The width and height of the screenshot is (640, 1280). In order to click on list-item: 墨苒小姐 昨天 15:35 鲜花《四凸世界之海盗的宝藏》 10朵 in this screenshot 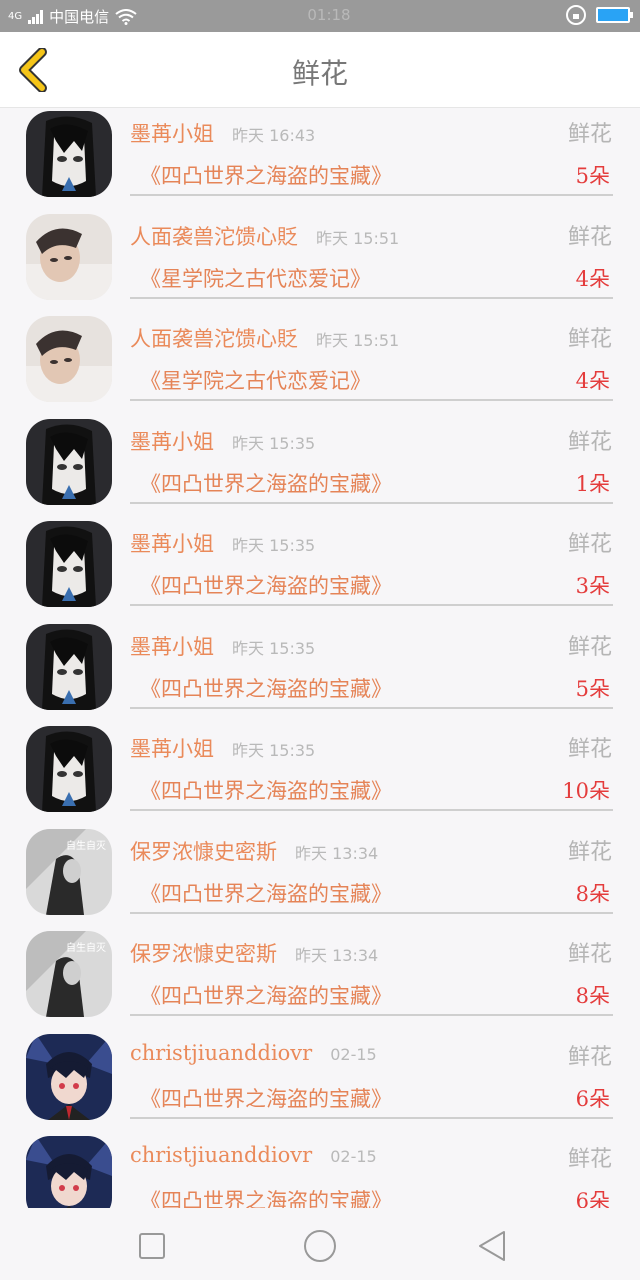, I will do `click(320, 774)`.